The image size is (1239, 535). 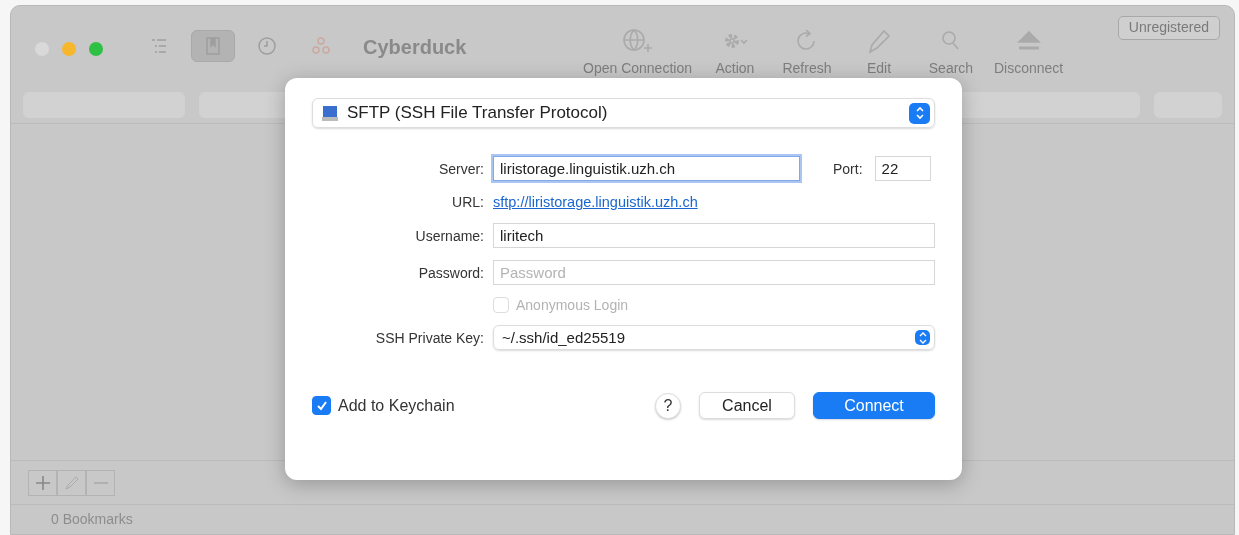 What do you see at coordinates (69, 49) in the screenshot?
I see `minimize-button` at bounding box center [69, 49].